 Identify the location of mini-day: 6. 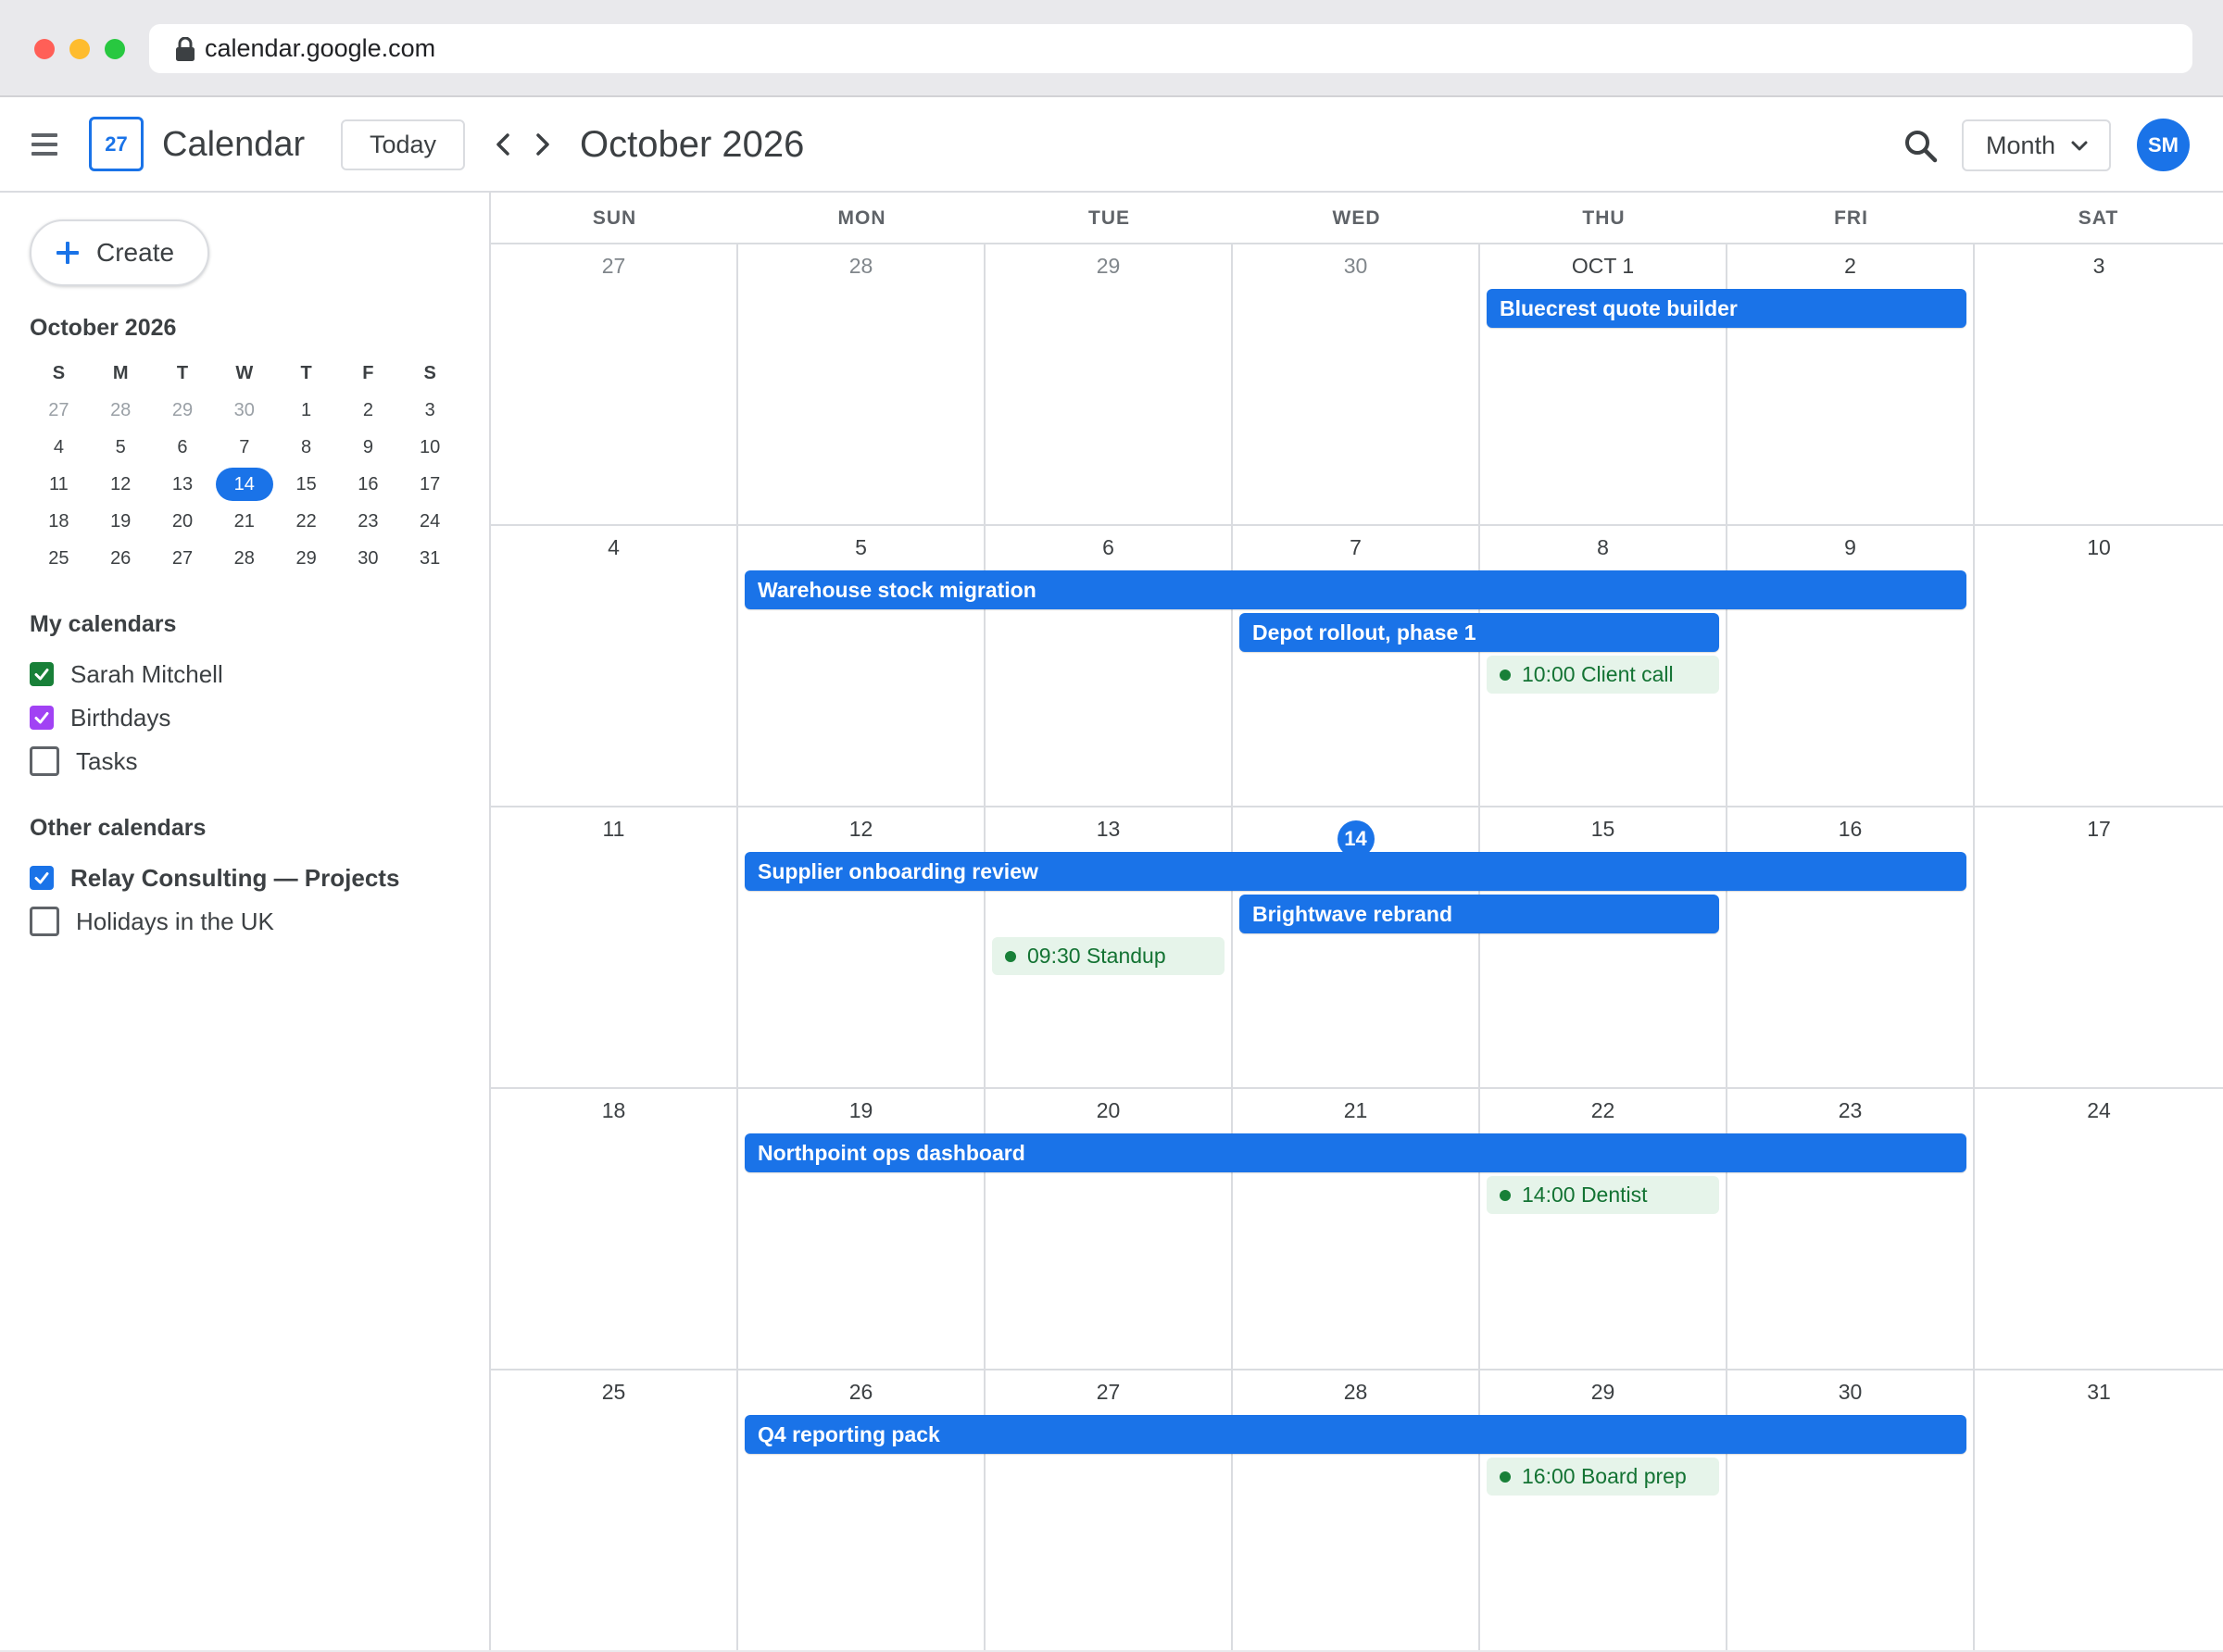
(183, 447).